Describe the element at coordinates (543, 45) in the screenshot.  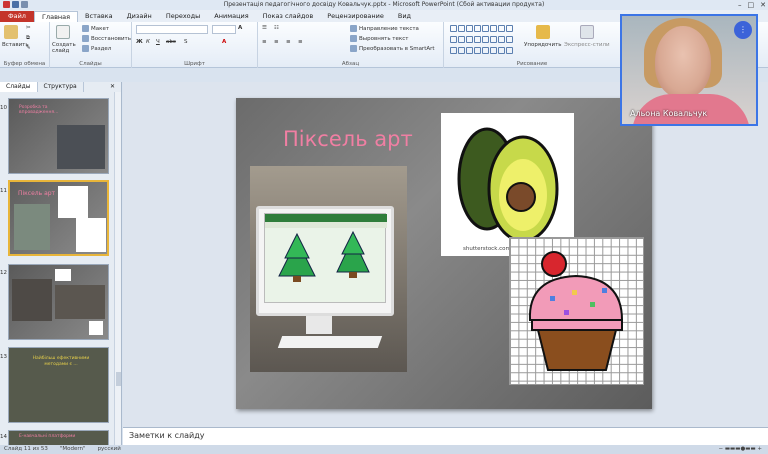
I see `arrange-button: Упорядочить` at that location.